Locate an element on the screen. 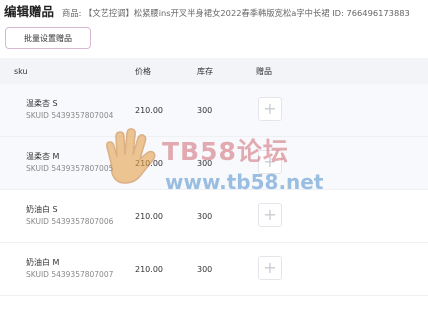 The image size is (428, 319). column-header-price: 价格 is located at coordinates (143, 71).